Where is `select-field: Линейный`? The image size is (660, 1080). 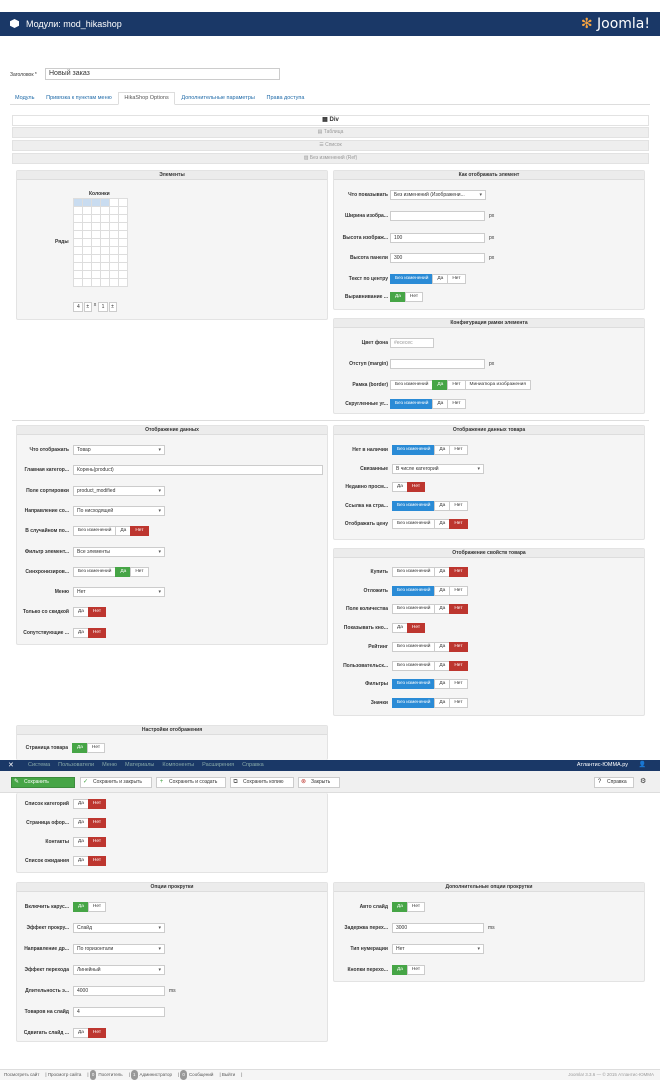
select-field: Линейный is located at coordinates (119, 970).